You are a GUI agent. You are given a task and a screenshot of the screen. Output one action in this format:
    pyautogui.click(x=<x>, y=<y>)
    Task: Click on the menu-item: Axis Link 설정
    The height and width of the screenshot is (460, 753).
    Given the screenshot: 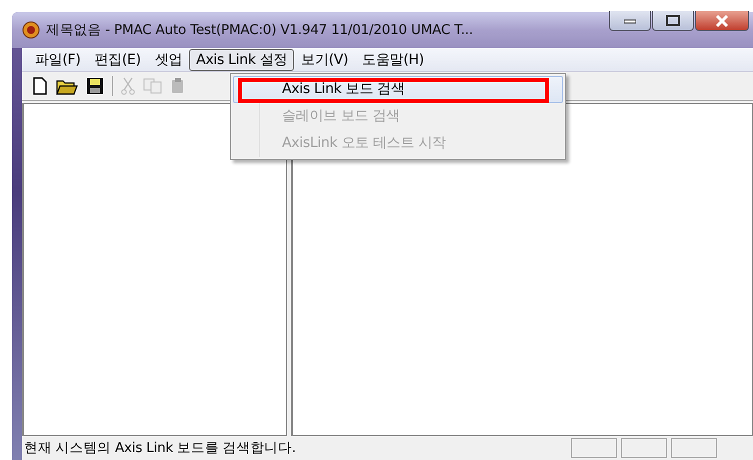 What is the action you would take?
    pyautogui.click(x=241, y=59)
    